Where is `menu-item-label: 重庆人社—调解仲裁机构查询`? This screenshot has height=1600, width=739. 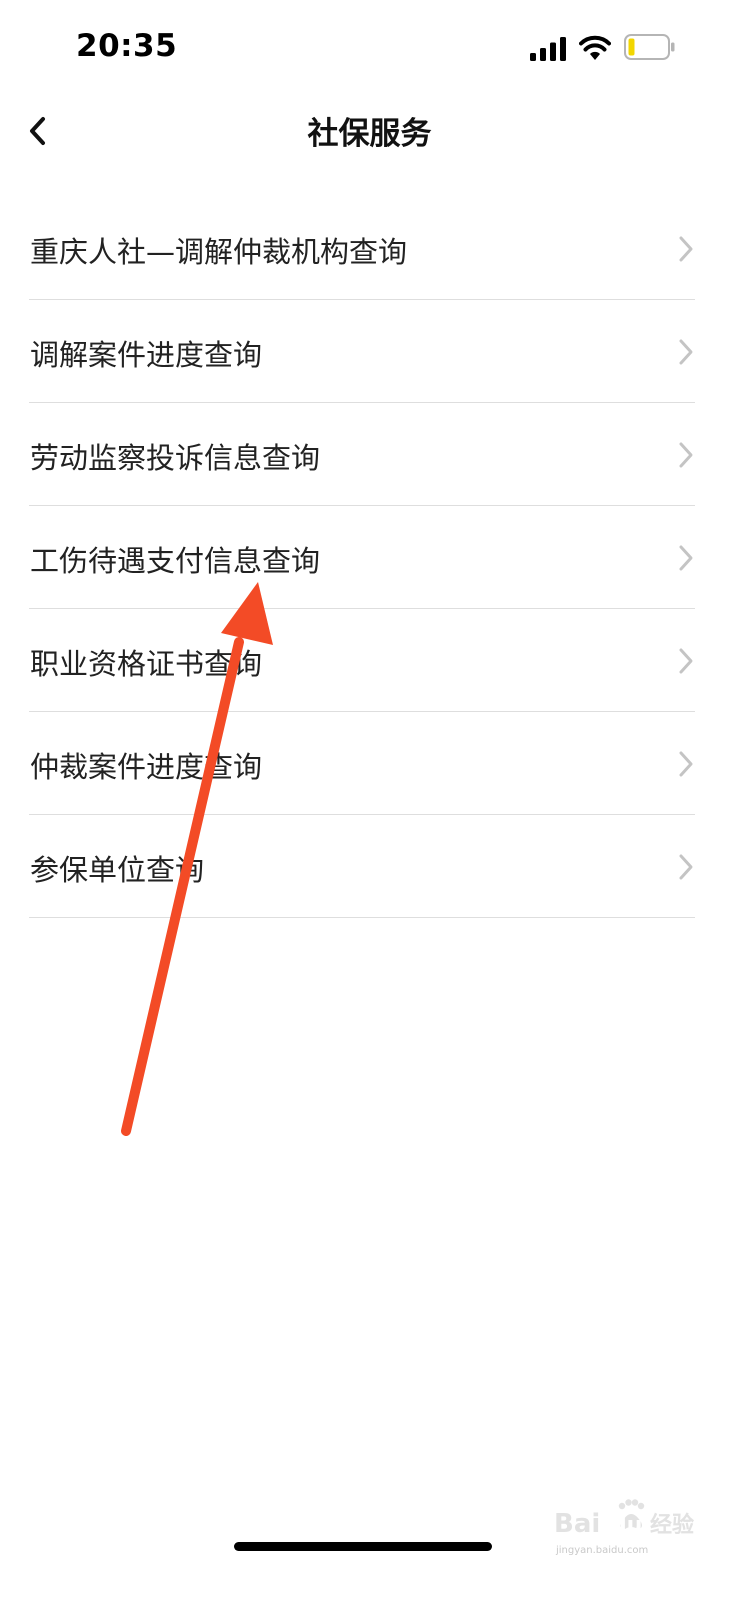 menu-item-label: 重庆人社—调解仲裁机构查询 is located at coordinates (219, 252).